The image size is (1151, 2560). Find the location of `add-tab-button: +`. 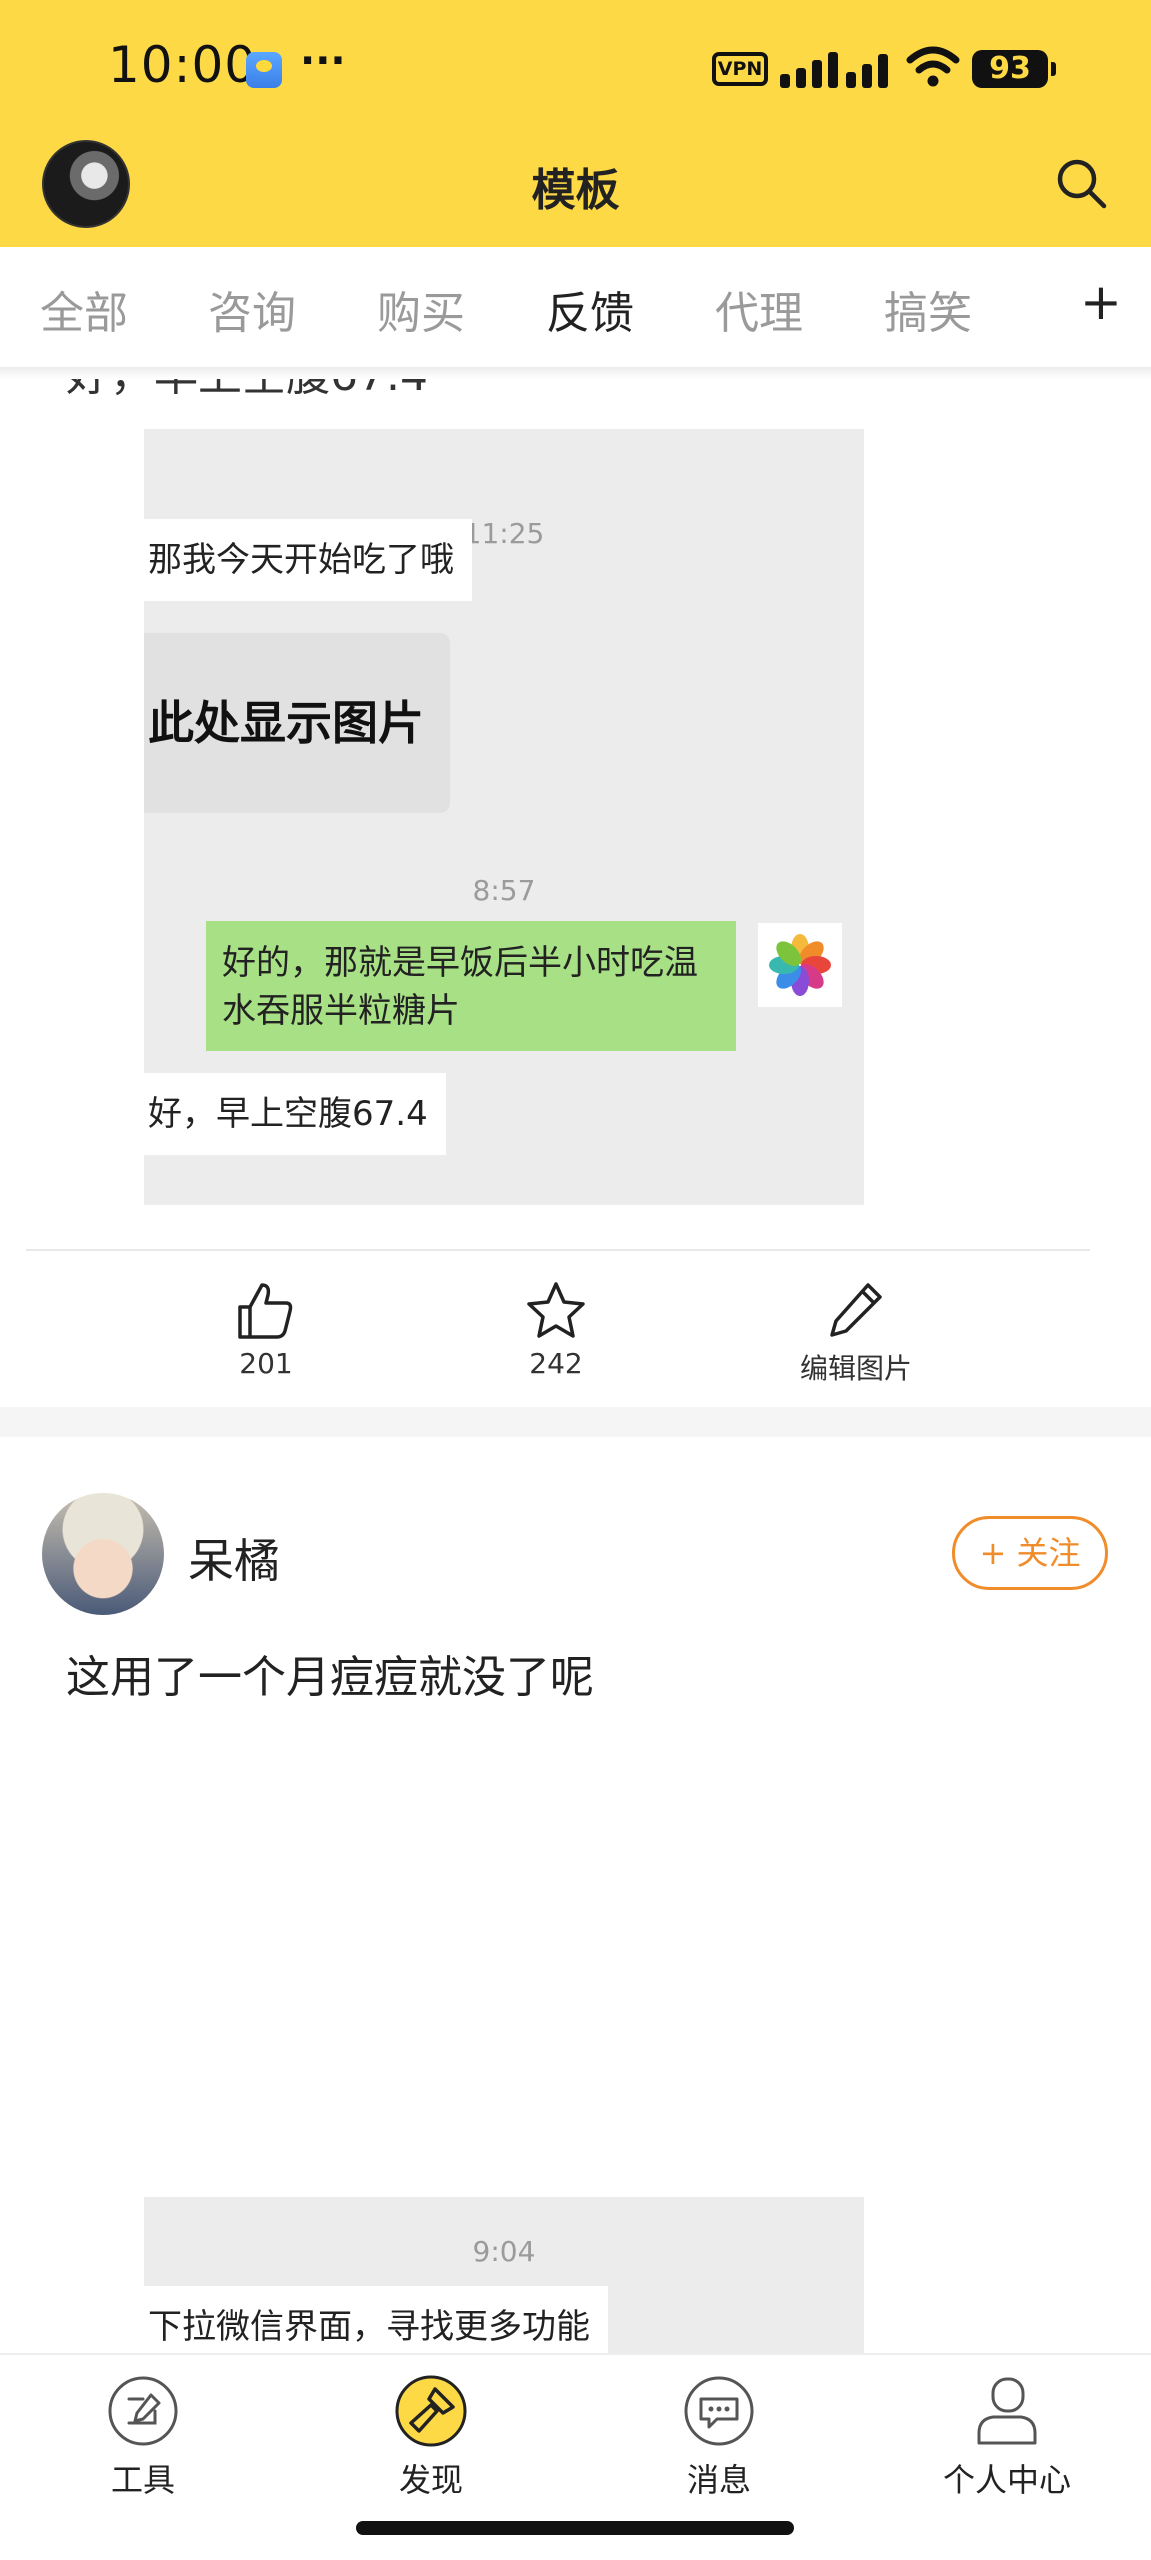

add-tab-button: + is located at coordinates (1101, 302).